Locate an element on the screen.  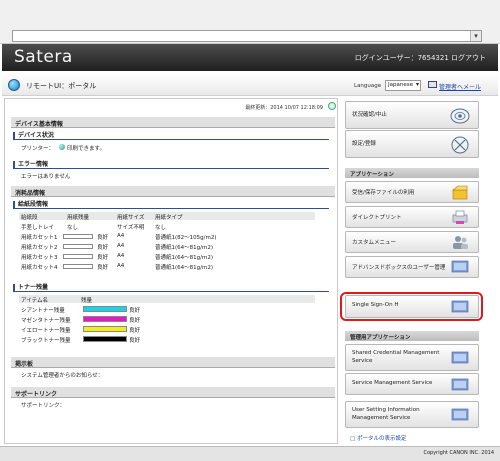
highlight-outline is located at coordinates (411, 306).